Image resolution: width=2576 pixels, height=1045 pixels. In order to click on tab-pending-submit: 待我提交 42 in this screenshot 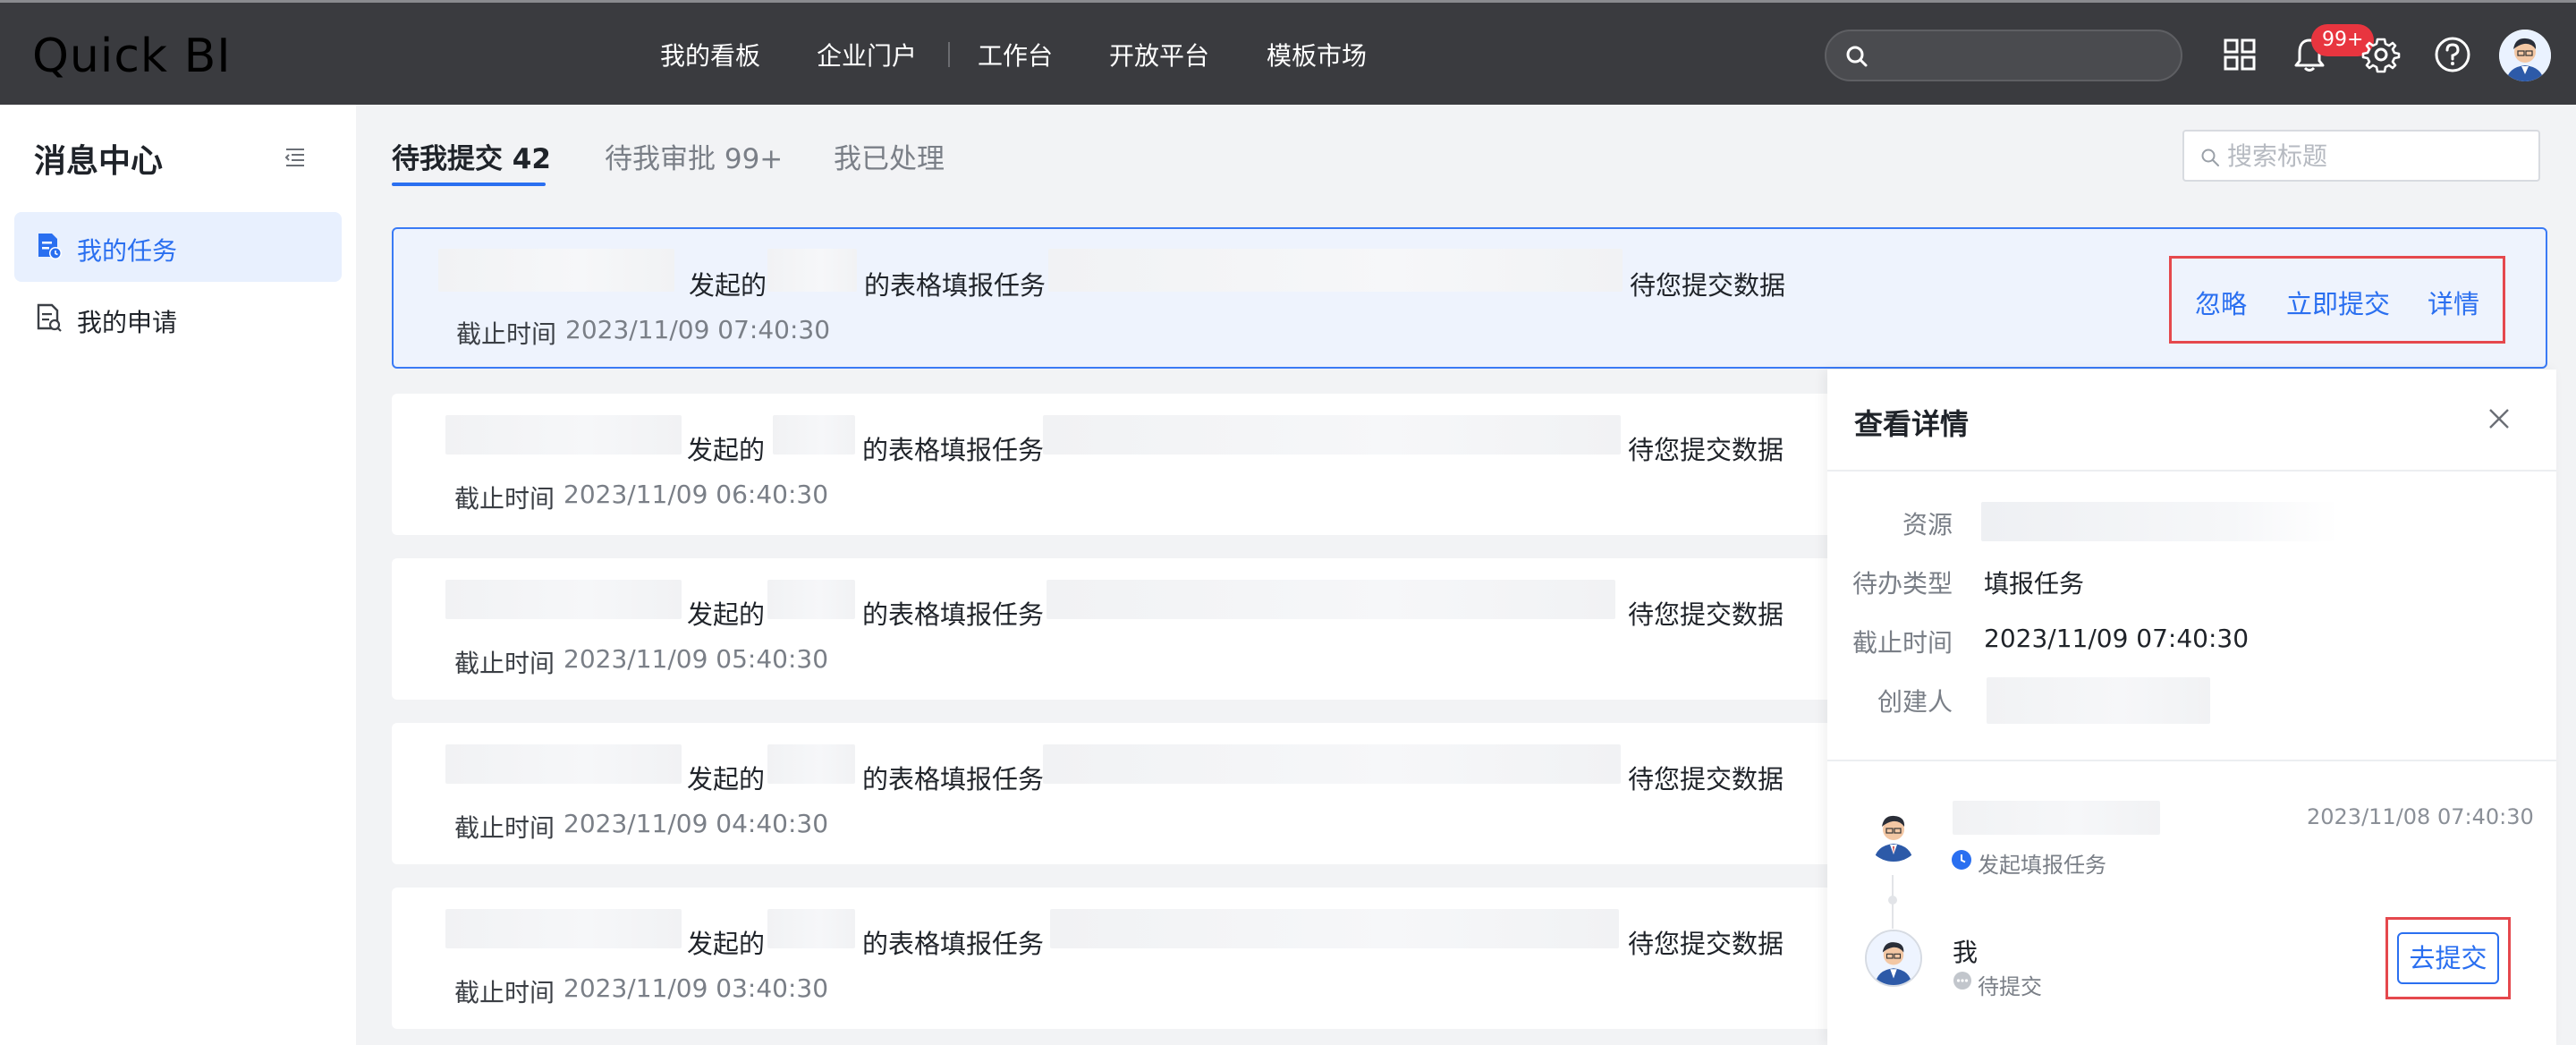, I will do `click(471, 156)`.